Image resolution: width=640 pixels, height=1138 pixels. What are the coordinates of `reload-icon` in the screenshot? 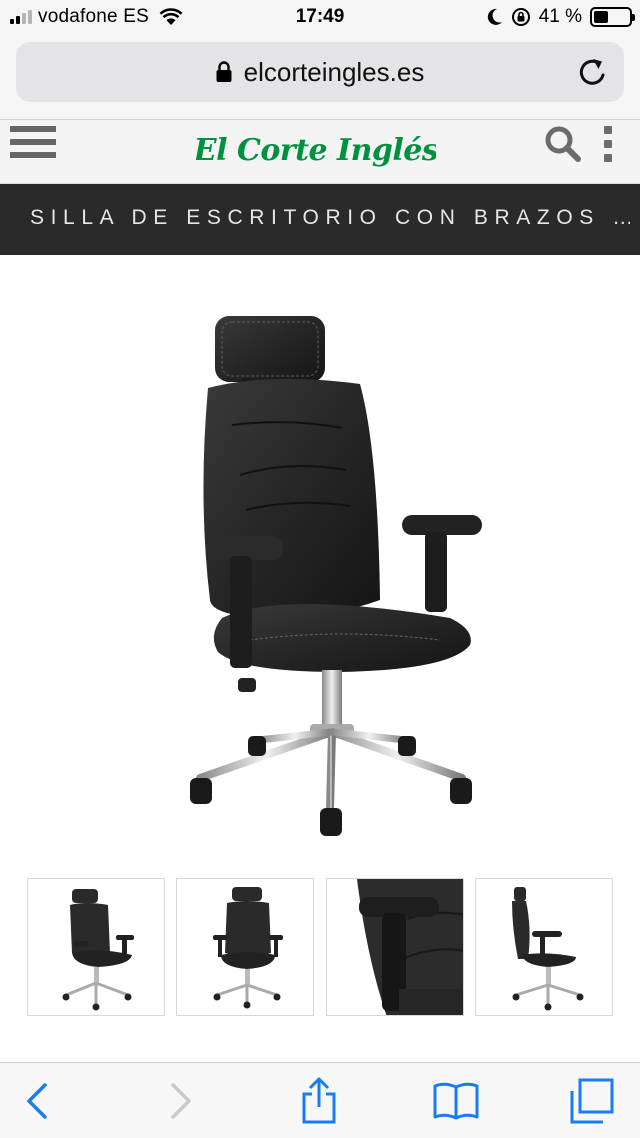 It's located at (593, 72).